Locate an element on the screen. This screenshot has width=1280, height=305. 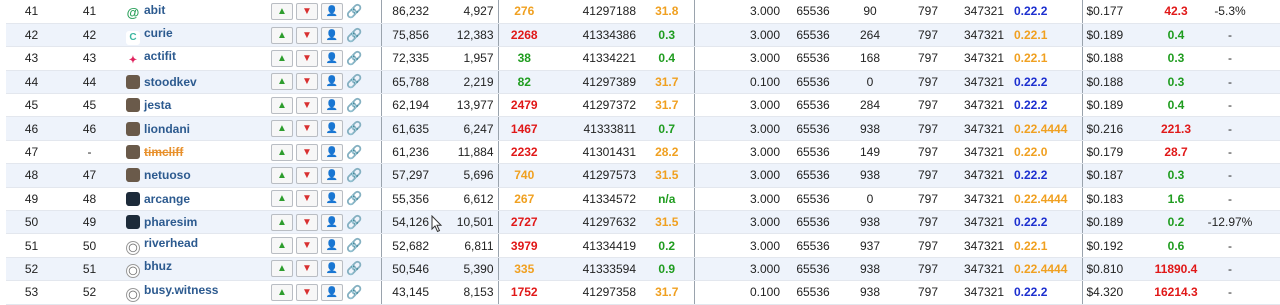
version-cell-value: 0.22.2 is located at coordinates (1031, 105).